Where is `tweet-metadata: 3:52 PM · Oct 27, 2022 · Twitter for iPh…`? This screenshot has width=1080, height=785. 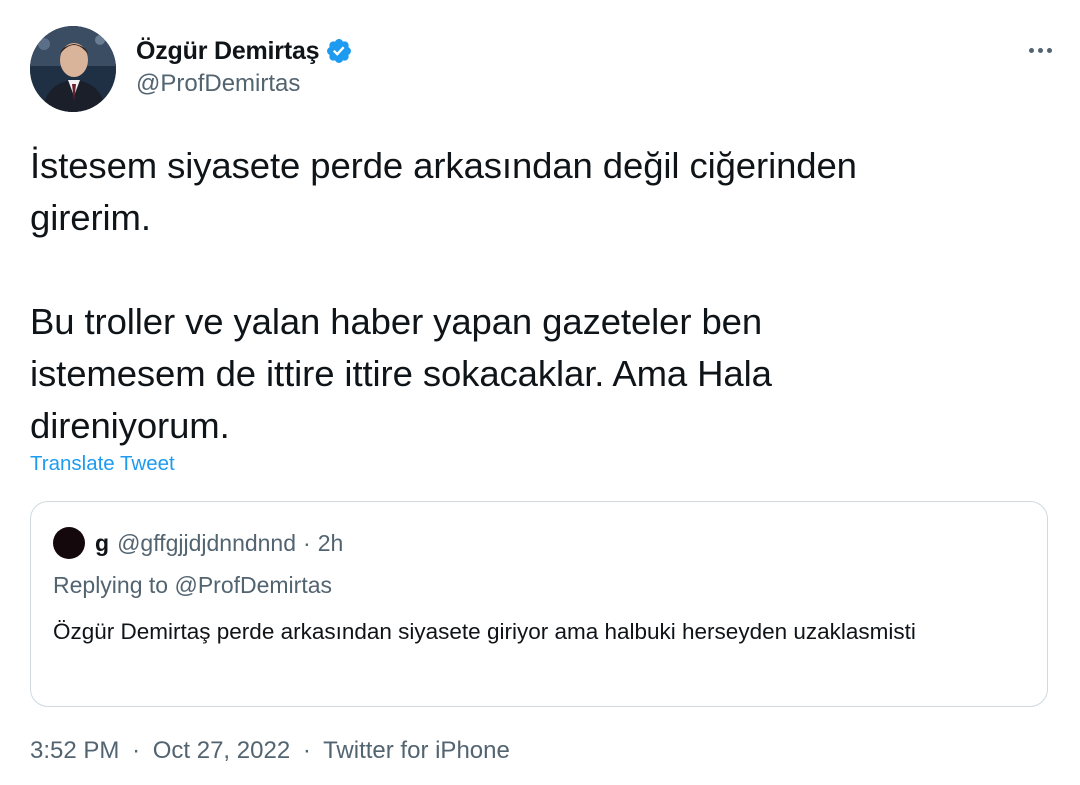 tweet-metadata: 3:52 PM · Oct 27, 2022 · Twitter for iPh… is located at coordinates (270, 751).